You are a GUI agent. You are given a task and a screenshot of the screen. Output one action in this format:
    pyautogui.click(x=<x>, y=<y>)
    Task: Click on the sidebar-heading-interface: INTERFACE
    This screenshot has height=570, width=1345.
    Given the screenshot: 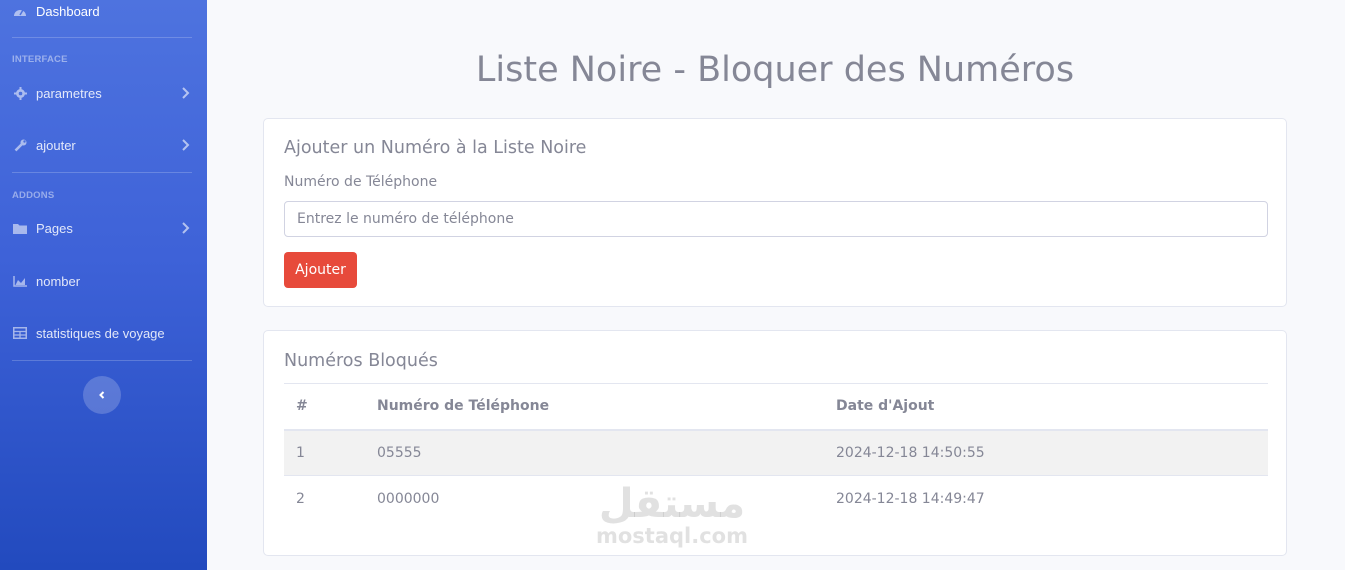 What is the action you would take?
    pyautogui.click(x=40, y=59)
    